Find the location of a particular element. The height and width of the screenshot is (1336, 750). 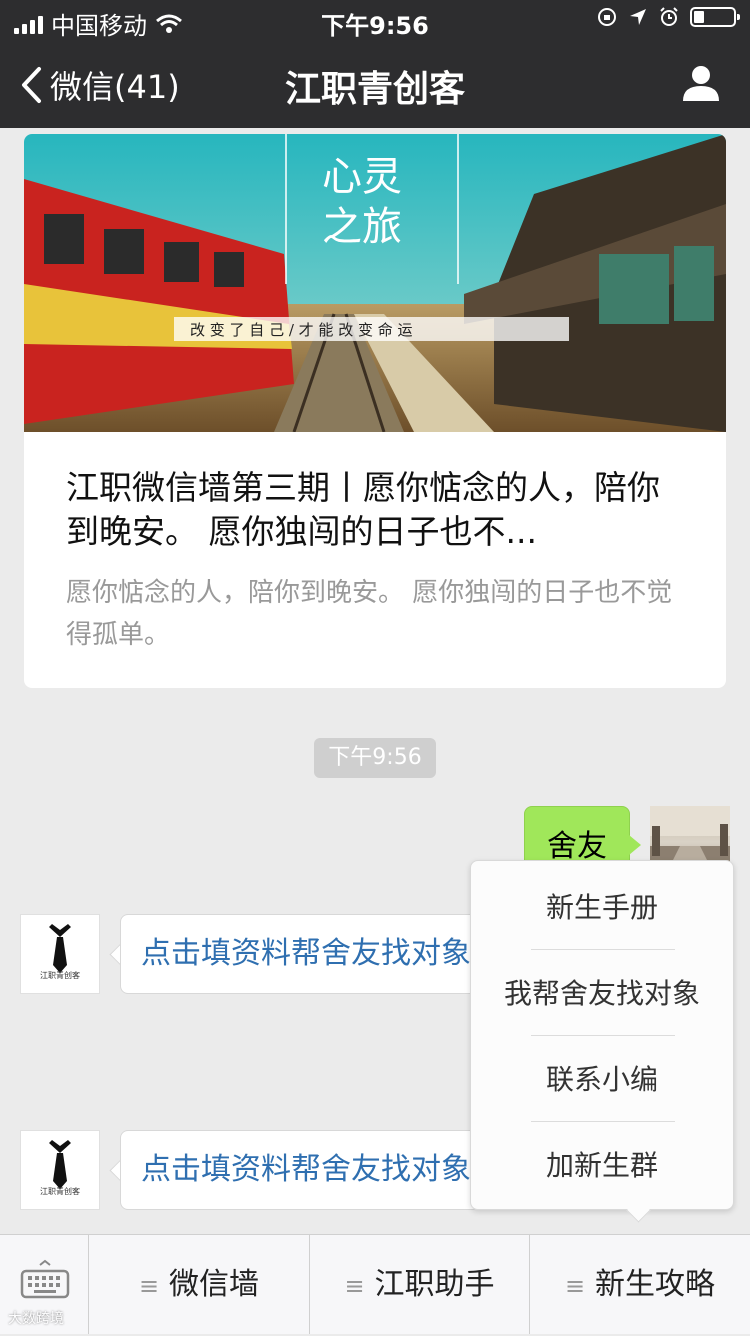

menu-tab-label: 微信墙 is located at coordinates (214, 1284).